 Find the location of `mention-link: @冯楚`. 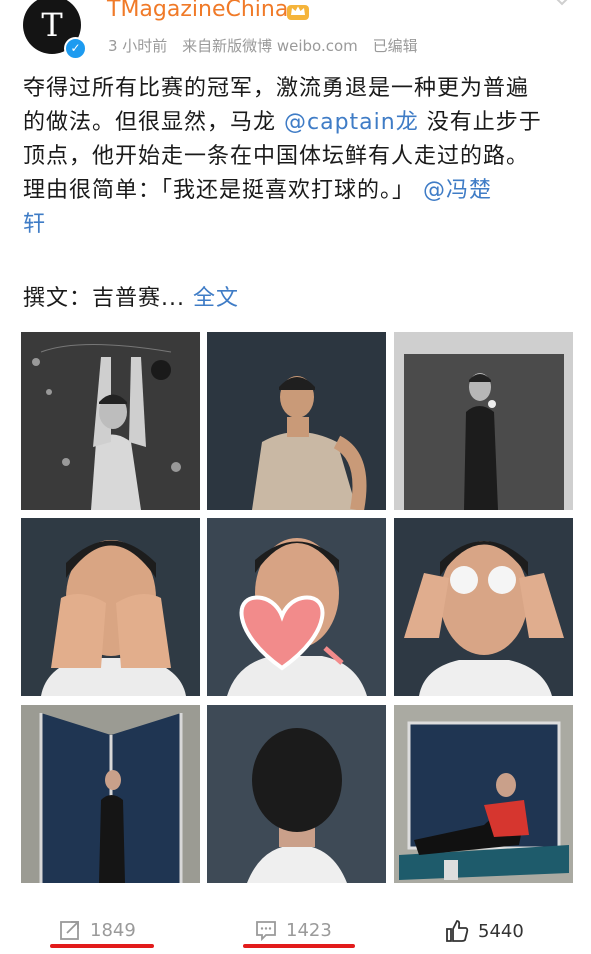

mention-link: @冯楚 is located at coordinates (457, 190).